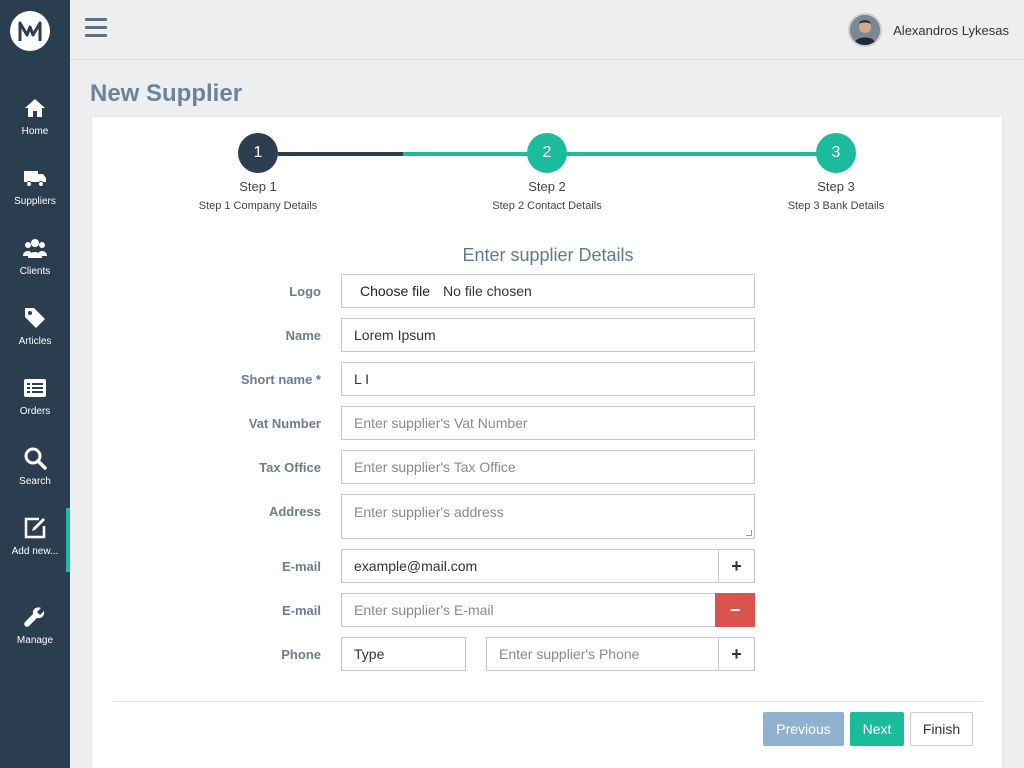  I want to click on user-menu: Alexandros Lykesas, so click(928, 30).